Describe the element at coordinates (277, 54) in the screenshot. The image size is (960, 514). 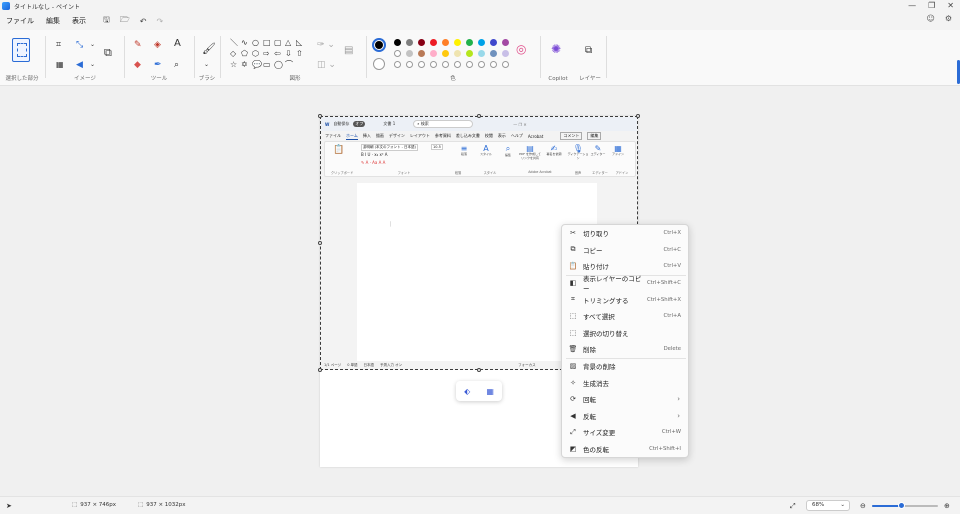
I see `shape-tool-icon: ⇦` at that location.